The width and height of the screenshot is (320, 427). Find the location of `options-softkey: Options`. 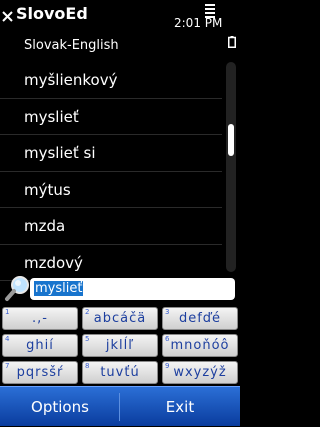

options-softkey: Options is located at coordinates (60, 407).